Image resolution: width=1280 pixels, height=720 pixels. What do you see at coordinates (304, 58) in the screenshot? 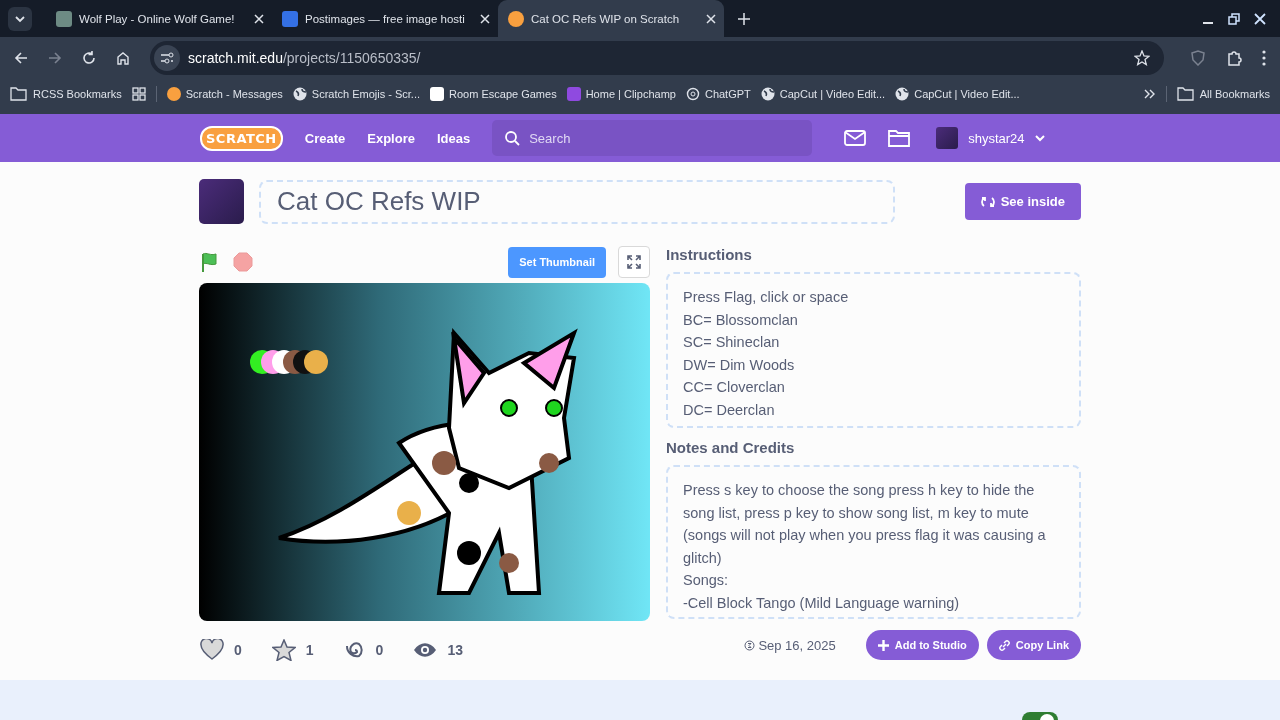
I see `url-text: scratch.mit.edu/projects/1150650335/` at bounding box center [304, 58].